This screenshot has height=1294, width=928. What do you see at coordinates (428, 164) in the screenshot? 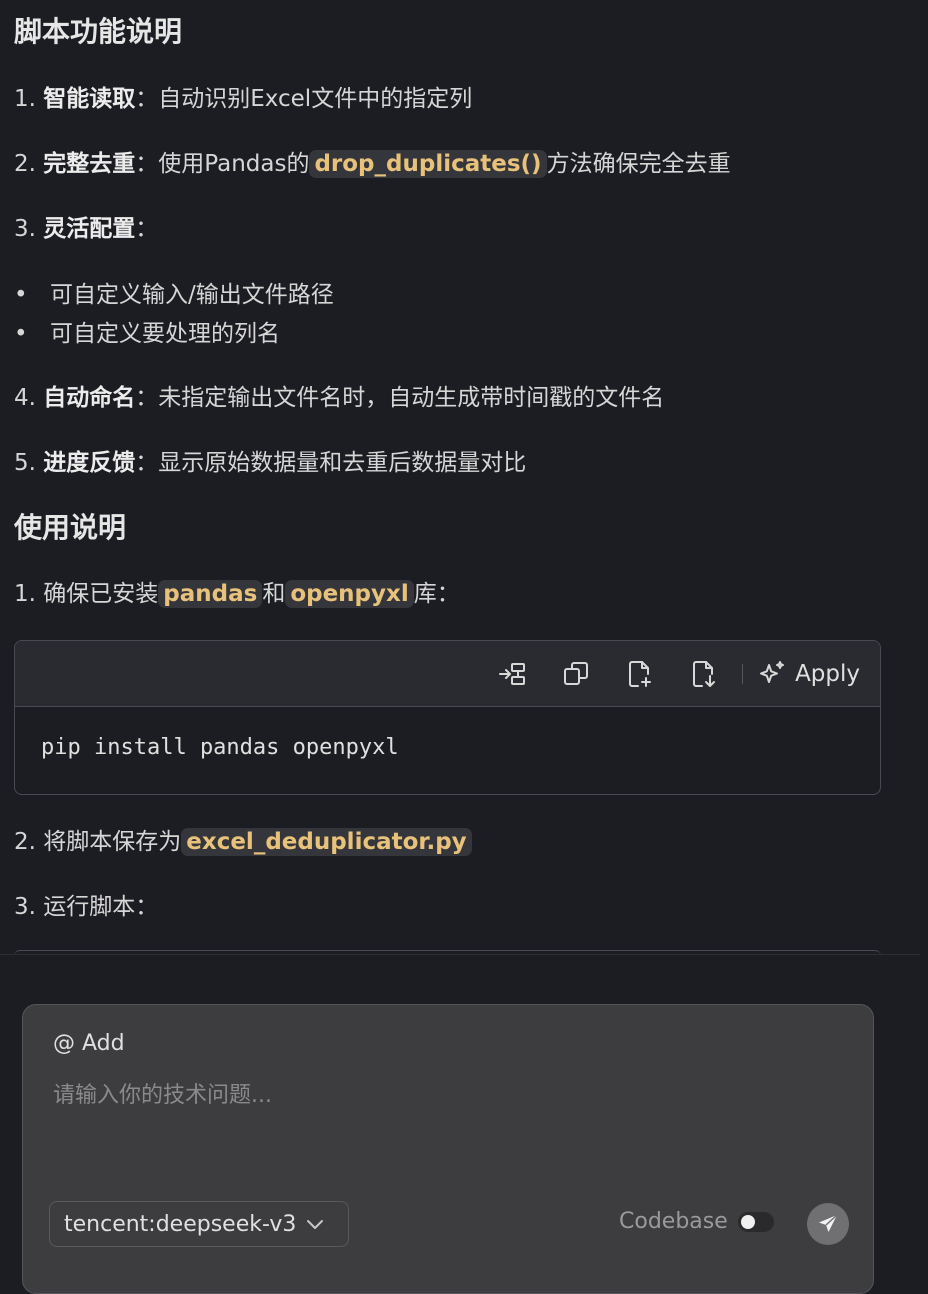
I see `inline-code: drop_duplicates()` at bounding box center [428, 164].